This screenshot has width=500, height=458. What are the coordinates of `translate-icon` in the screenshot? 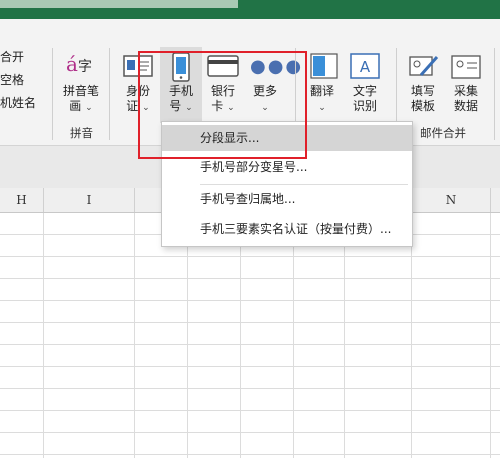 It's located at (324, 66).